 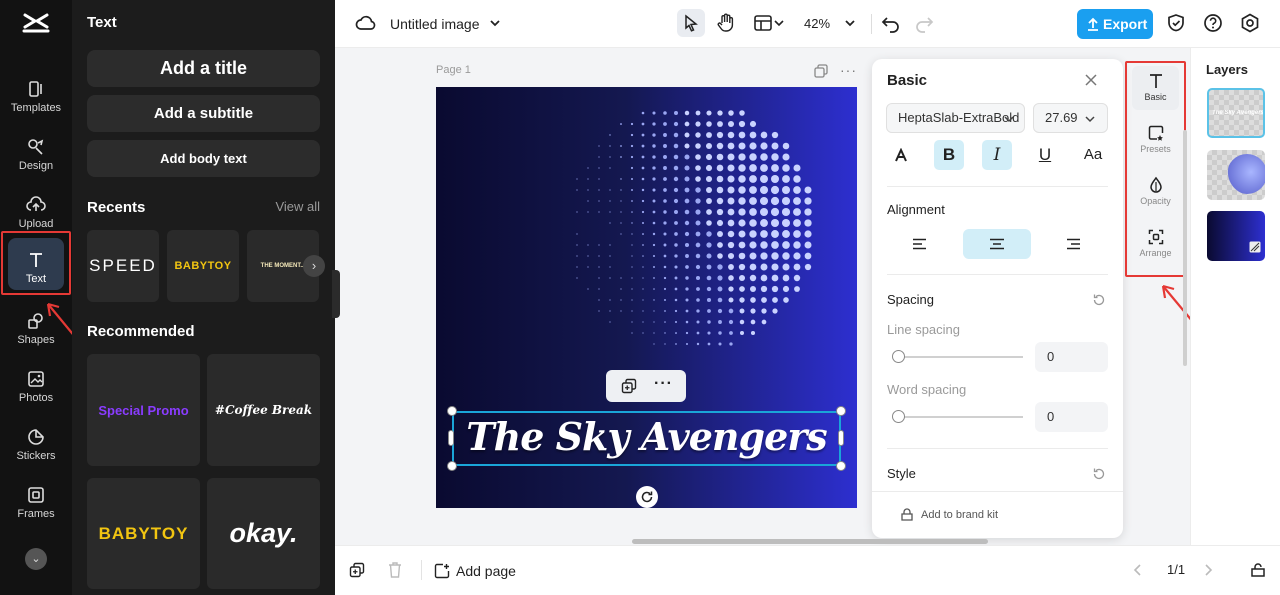 What do you see at coordinates (1236, 236) in the screenshot?
I see `layer-thumbnail-background` at bounding box center [1236, 236].